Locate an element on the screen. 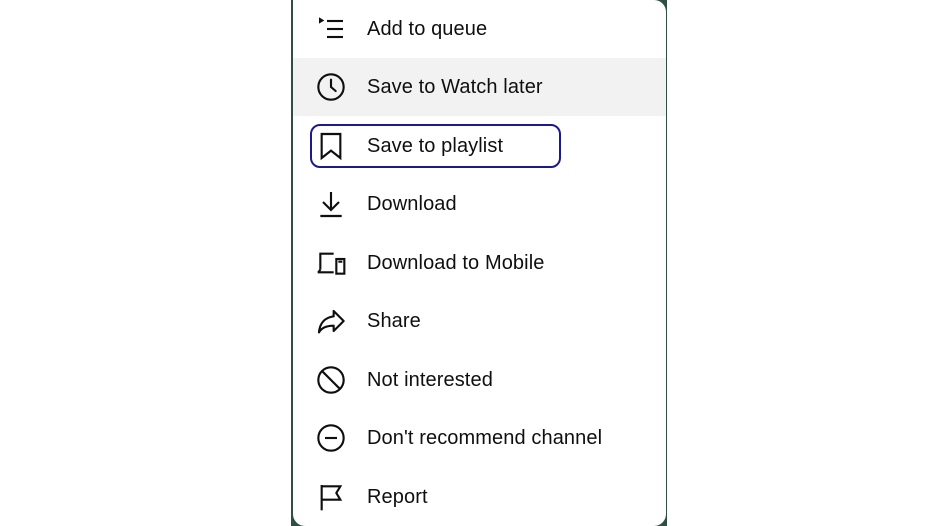  devices-icon is located at coordinates (331, 263).